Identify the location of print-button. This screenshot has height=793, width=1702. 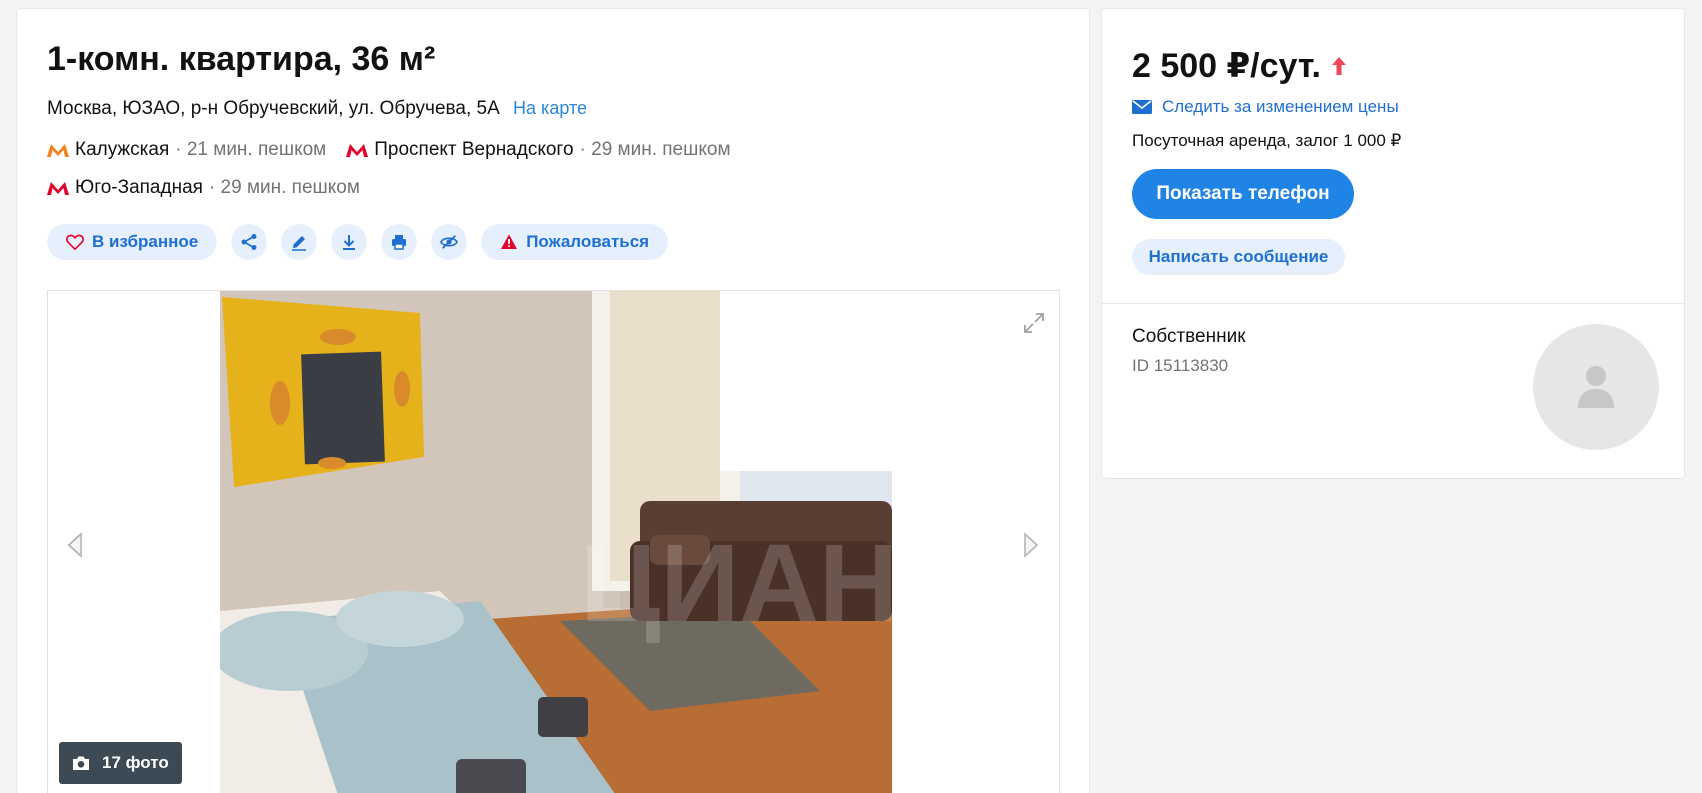
(399, 242).